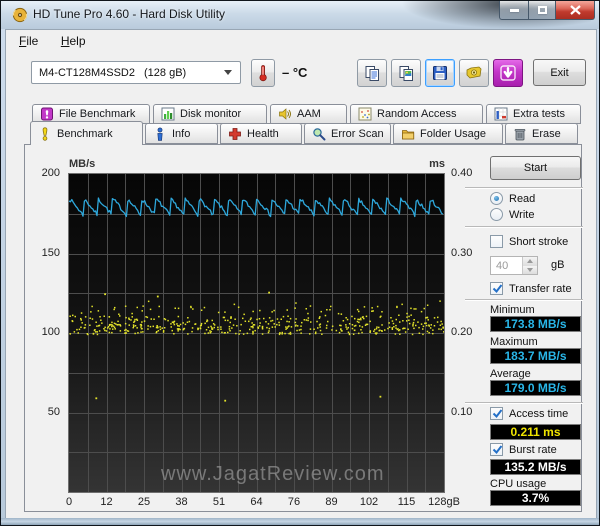  I want to click on tab-label: Erase, so click(546, 133).